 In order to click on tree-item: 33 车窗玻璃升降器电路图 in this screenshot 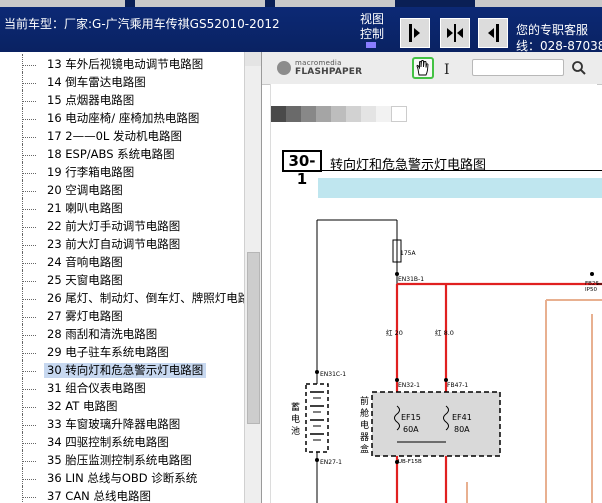, I will do `click(122, 424)`.